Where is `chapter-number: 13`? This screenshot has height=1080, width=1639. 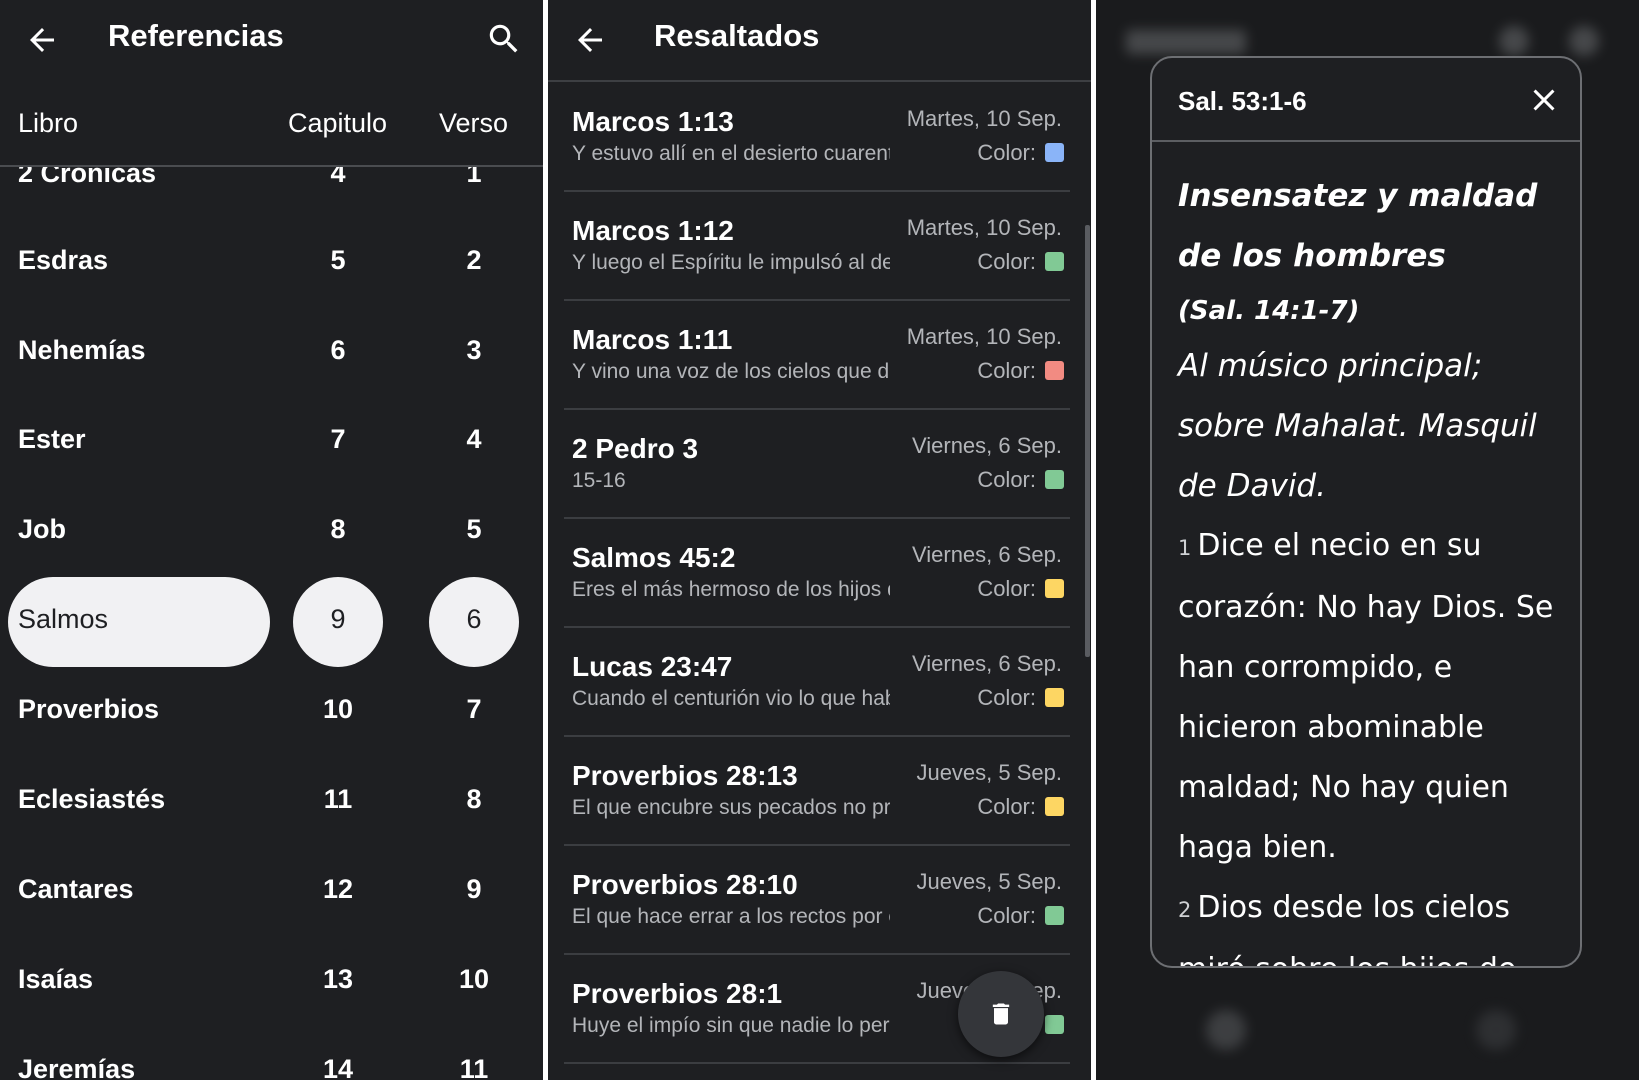
chapter-number: 13 is located at coordinates (338, 979).